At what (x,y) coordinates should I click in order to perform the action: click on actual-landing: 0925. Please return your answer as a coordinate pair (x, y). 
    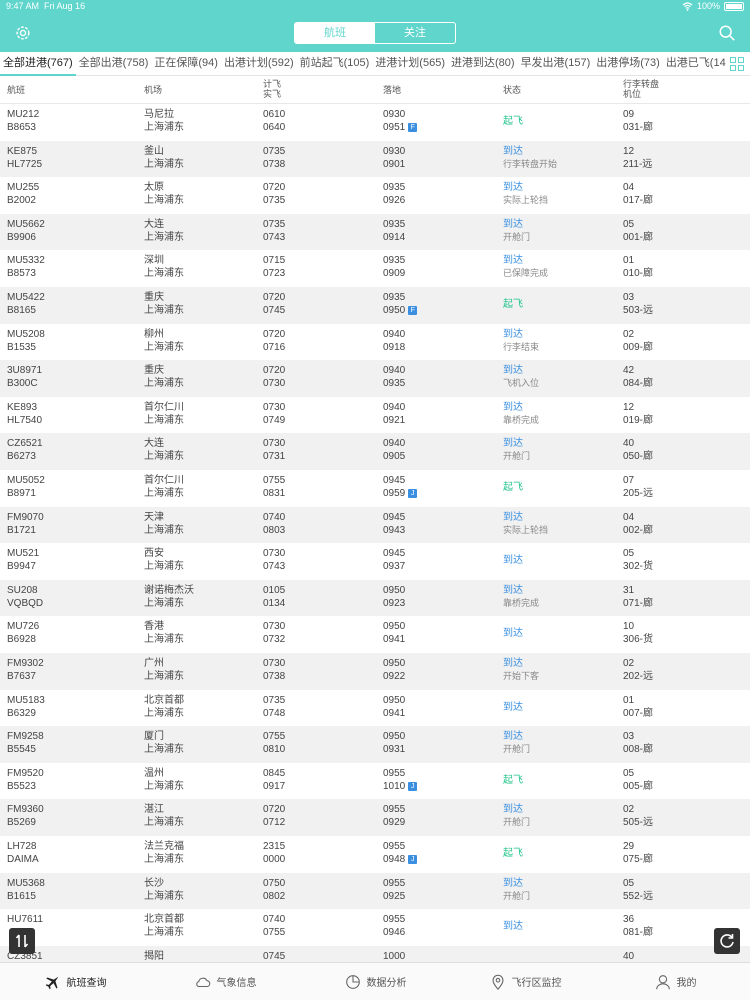
    Looking at the image, I should click on (394, 896).